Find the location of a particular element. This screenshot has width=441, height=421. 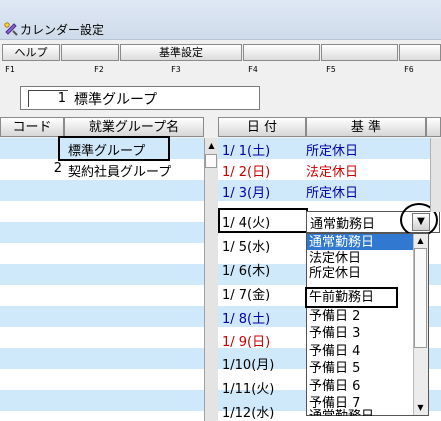

dropdown-option: 予備日 3 is located at coordinates (361, 333).